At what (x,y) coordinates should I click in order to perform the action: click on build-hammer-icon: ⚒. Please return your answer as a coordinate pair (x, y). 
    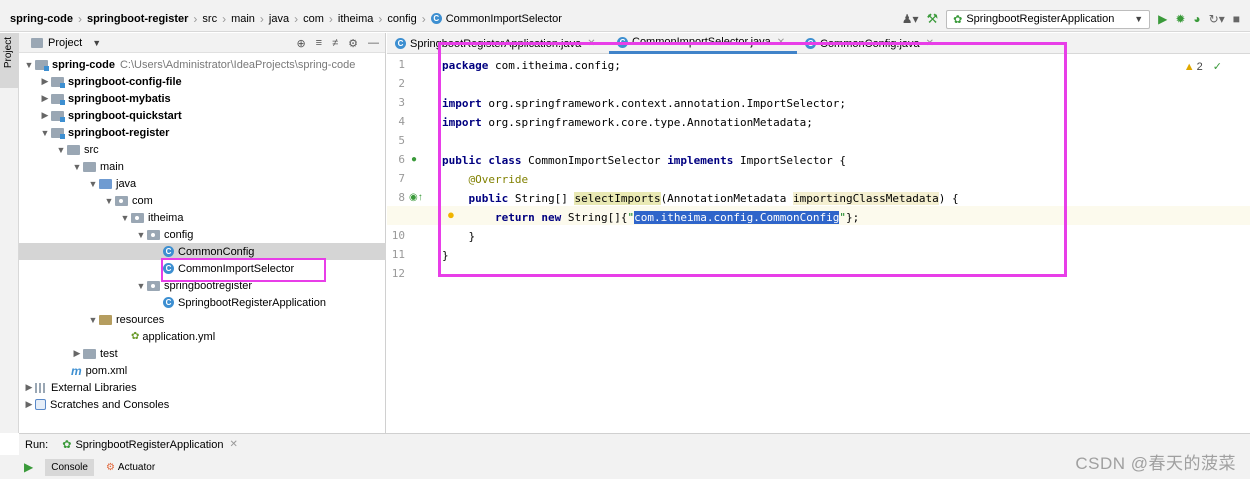
    Looking at the image, I should click on (932, 19).